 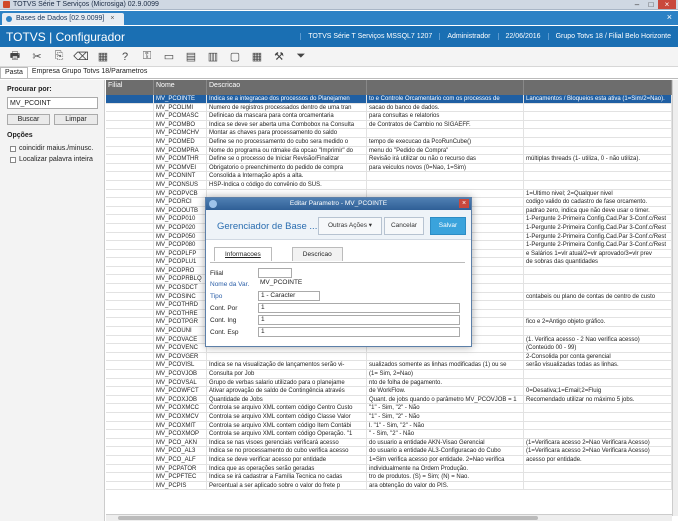 What do you see at coordinates (445, 87) in the screenshot?
I see `column-header-desc2` at bounding box center [445, 87].